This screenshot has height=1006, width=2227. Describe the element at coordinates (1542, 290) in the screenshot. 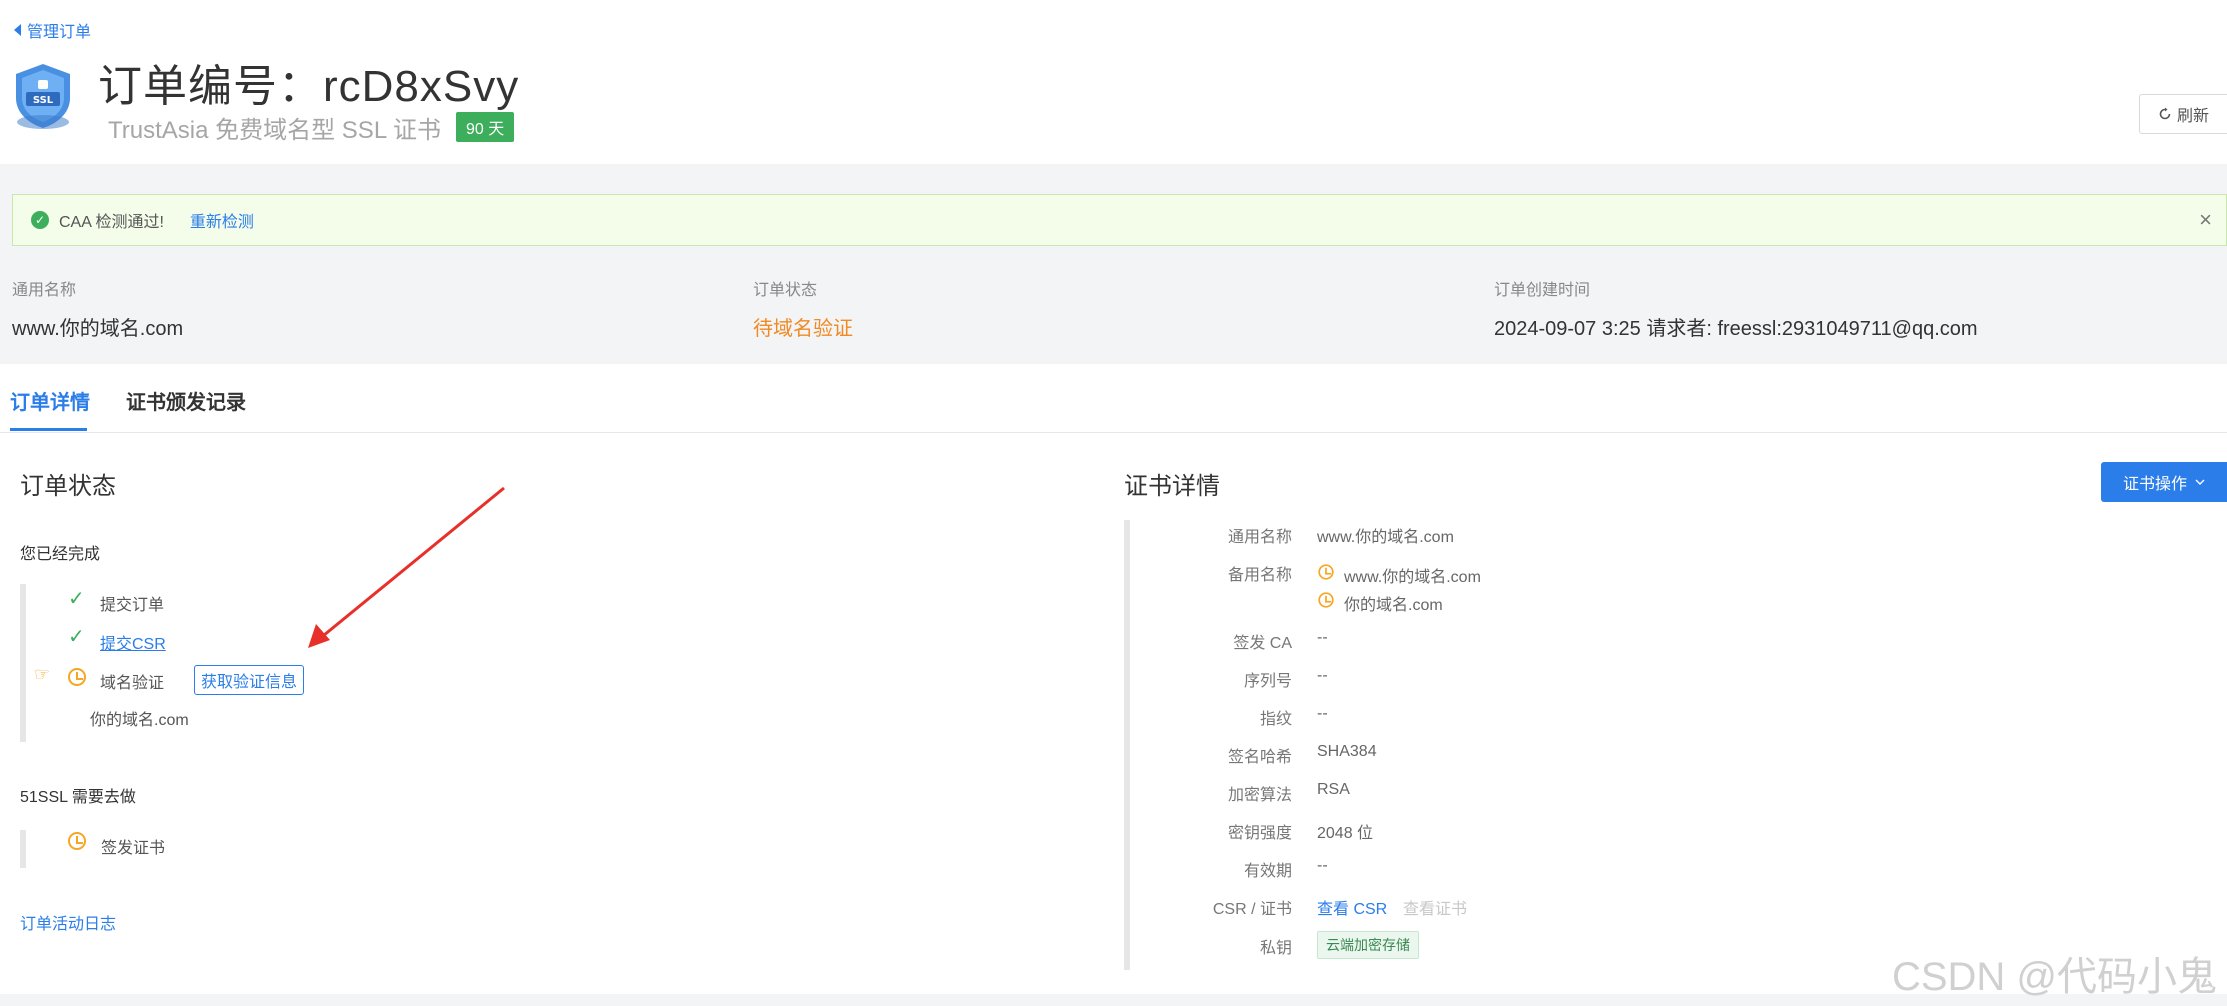

I see `created-time-label: 订单创建时间` at that location.